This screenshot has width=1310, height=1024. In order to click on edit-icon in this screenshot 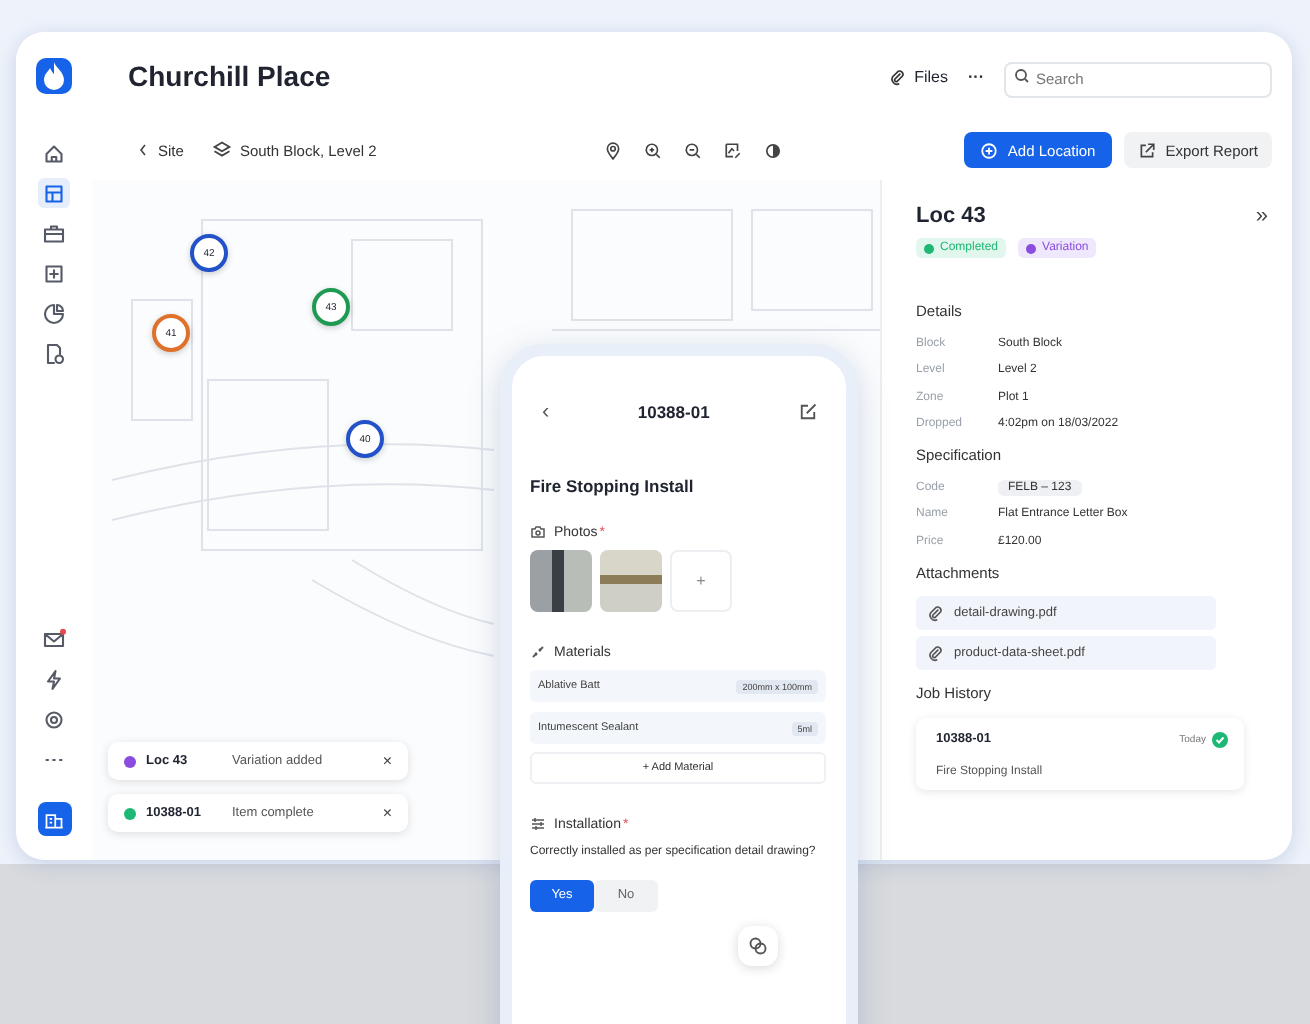, I will do `click(808, 412)`.